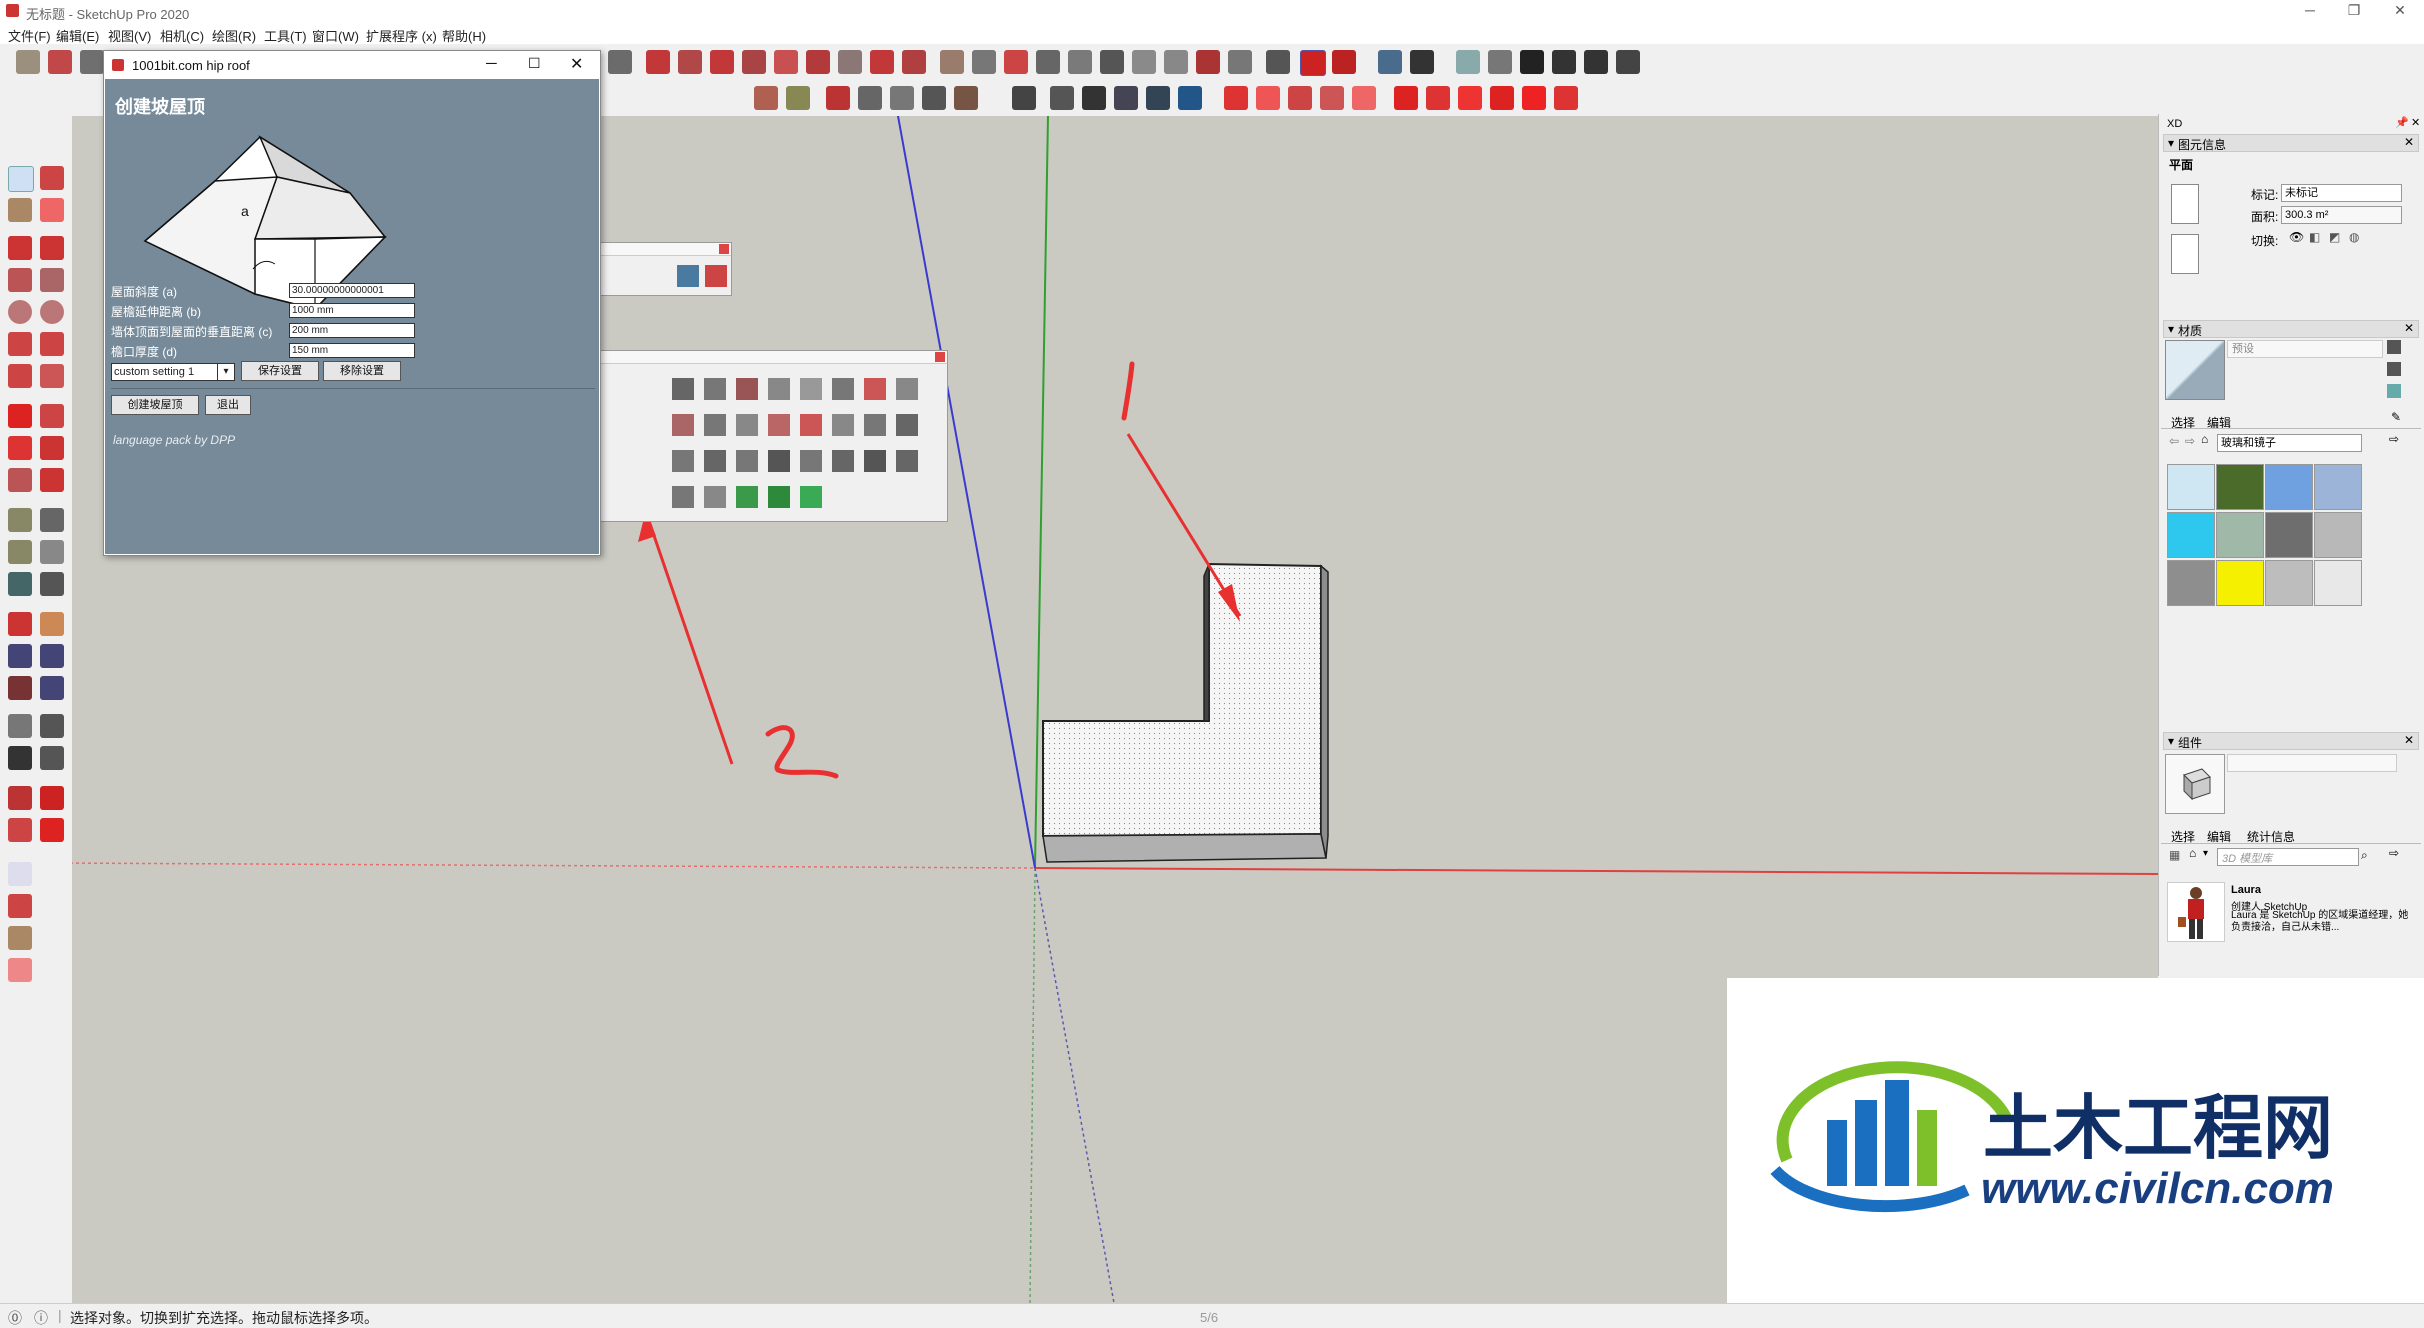 This screenshot has height=1328, width=2424. Describe the element at coordinates (352, 290) in the screenshot. I see `slope-field: 30.00000000000001` at that location.